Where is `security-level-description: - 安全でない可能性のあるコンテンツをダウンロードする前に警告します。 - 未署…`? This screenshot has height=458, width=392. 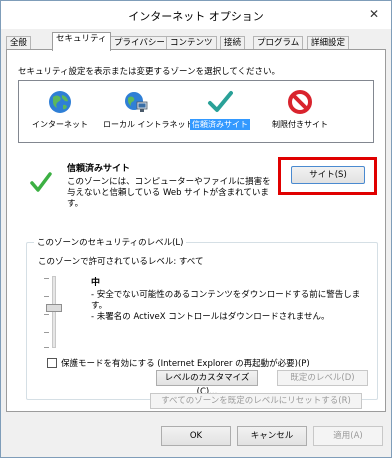
security-level-description: - 安全でない可能性のあるコンテンツをダウンロードする前に警告します。 - 未署… is located at coordinates (233, 306).